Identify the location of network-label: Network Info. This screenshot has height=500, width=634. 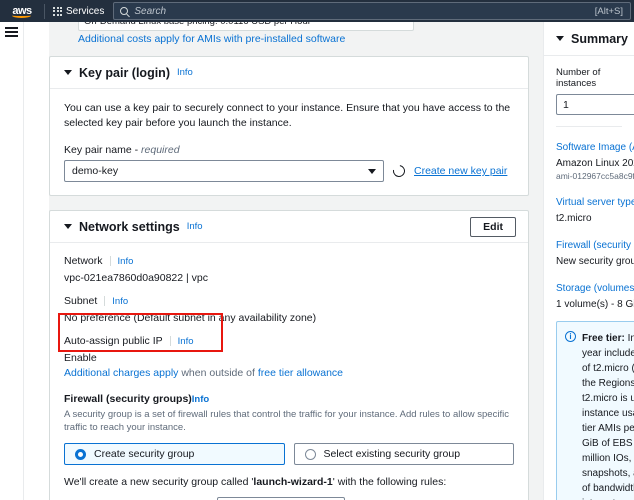
(289, 261).